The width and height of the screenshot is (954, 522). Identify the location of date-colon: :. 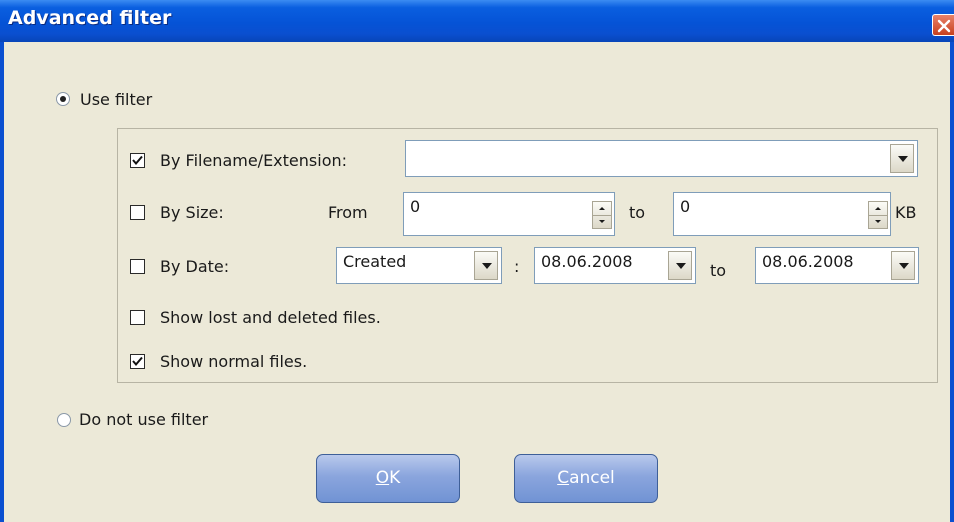
(517, 266).